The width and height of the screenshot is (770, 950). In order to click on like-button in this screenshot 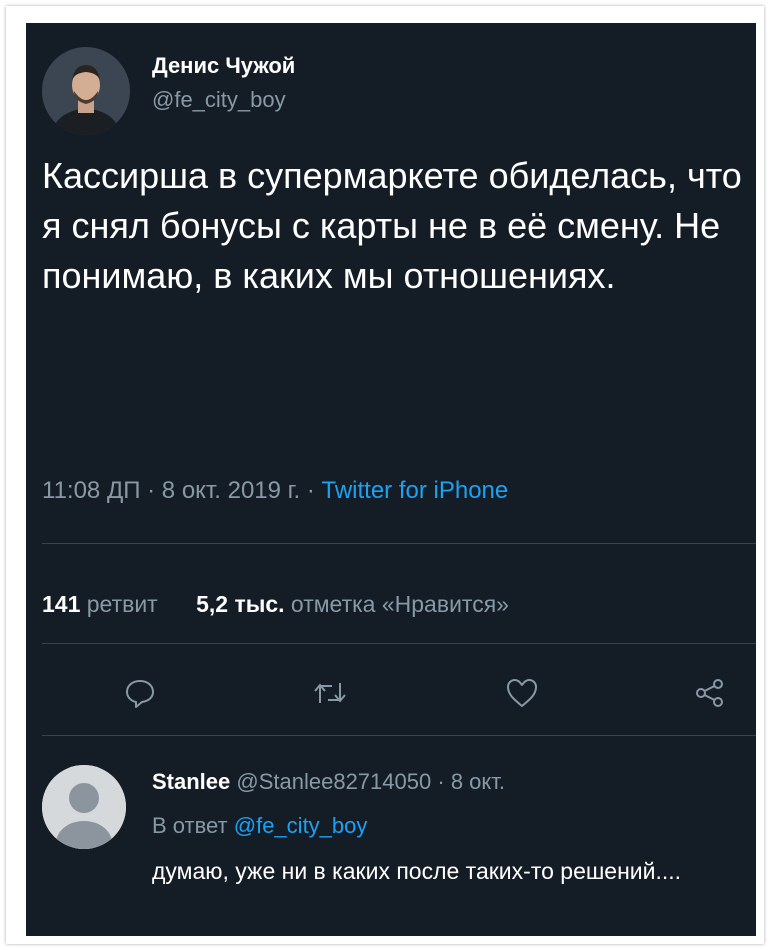, I will do `click(522, 693)`.